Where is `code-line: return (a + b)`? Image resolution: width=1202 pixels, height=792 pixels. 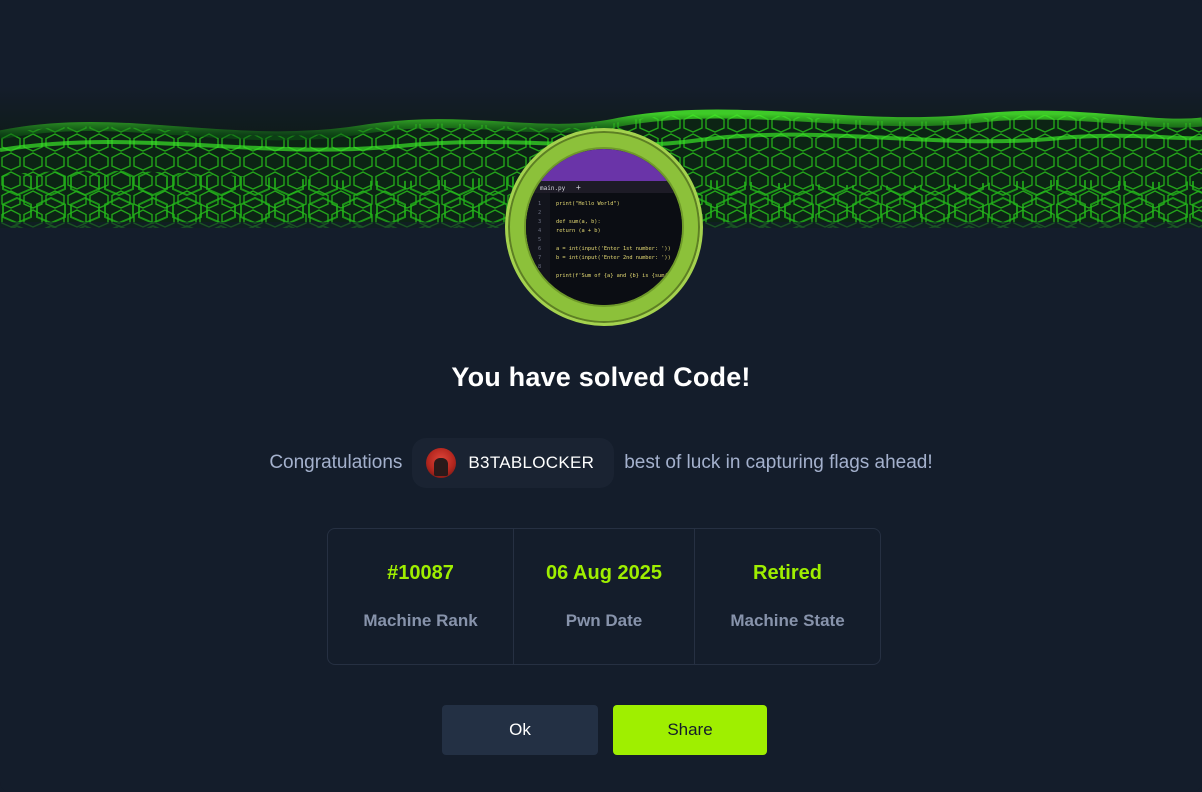 code-line: return (a + b) is located at coordinates (578, 231).